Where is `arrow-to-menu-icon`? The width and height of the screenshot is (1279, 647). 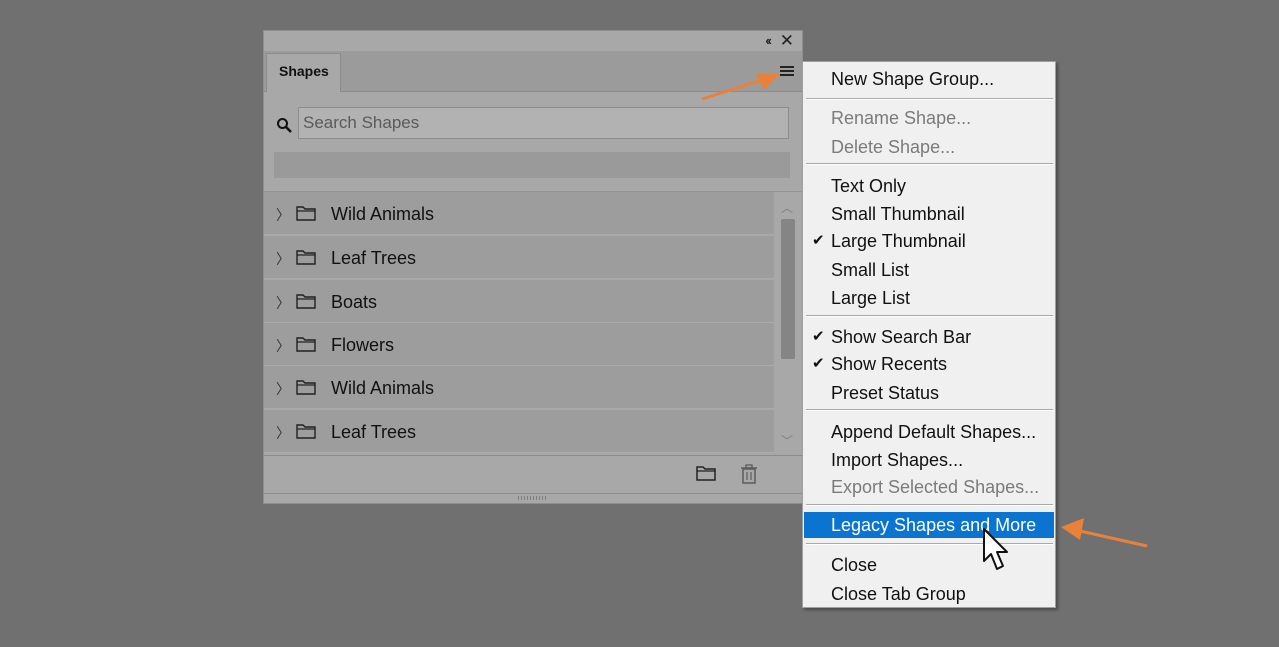 arrow-to-menu-icon is located at coordinates (740, 87).